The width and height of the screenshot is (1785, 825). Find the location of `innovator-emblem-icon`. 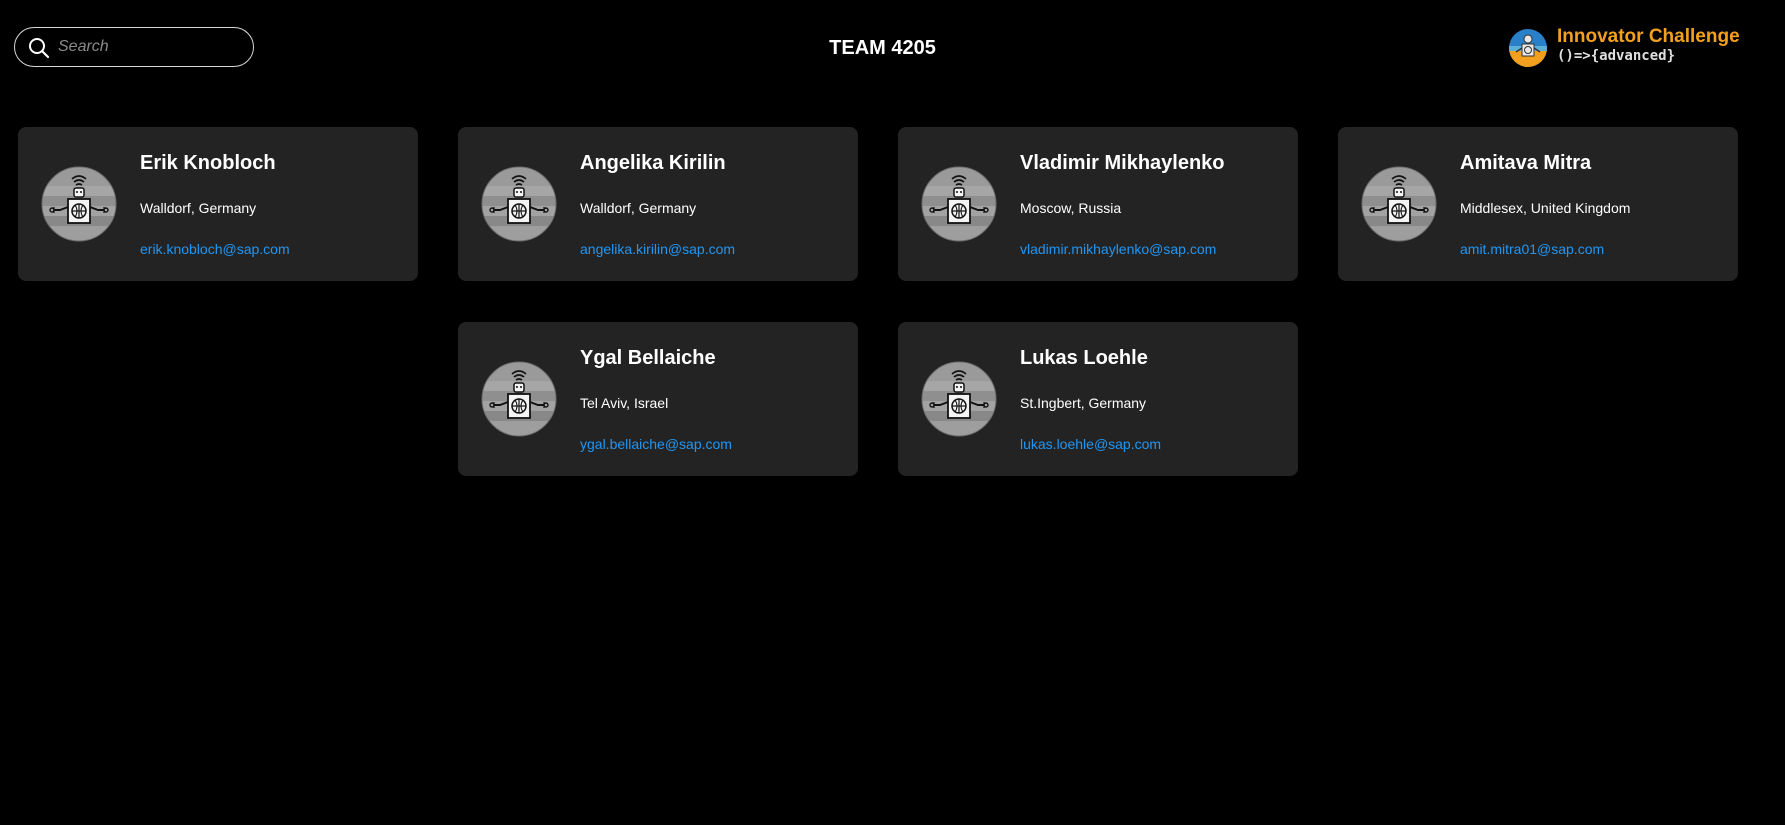

innovator-emblem-icon is located at coordinates (1528, 48).